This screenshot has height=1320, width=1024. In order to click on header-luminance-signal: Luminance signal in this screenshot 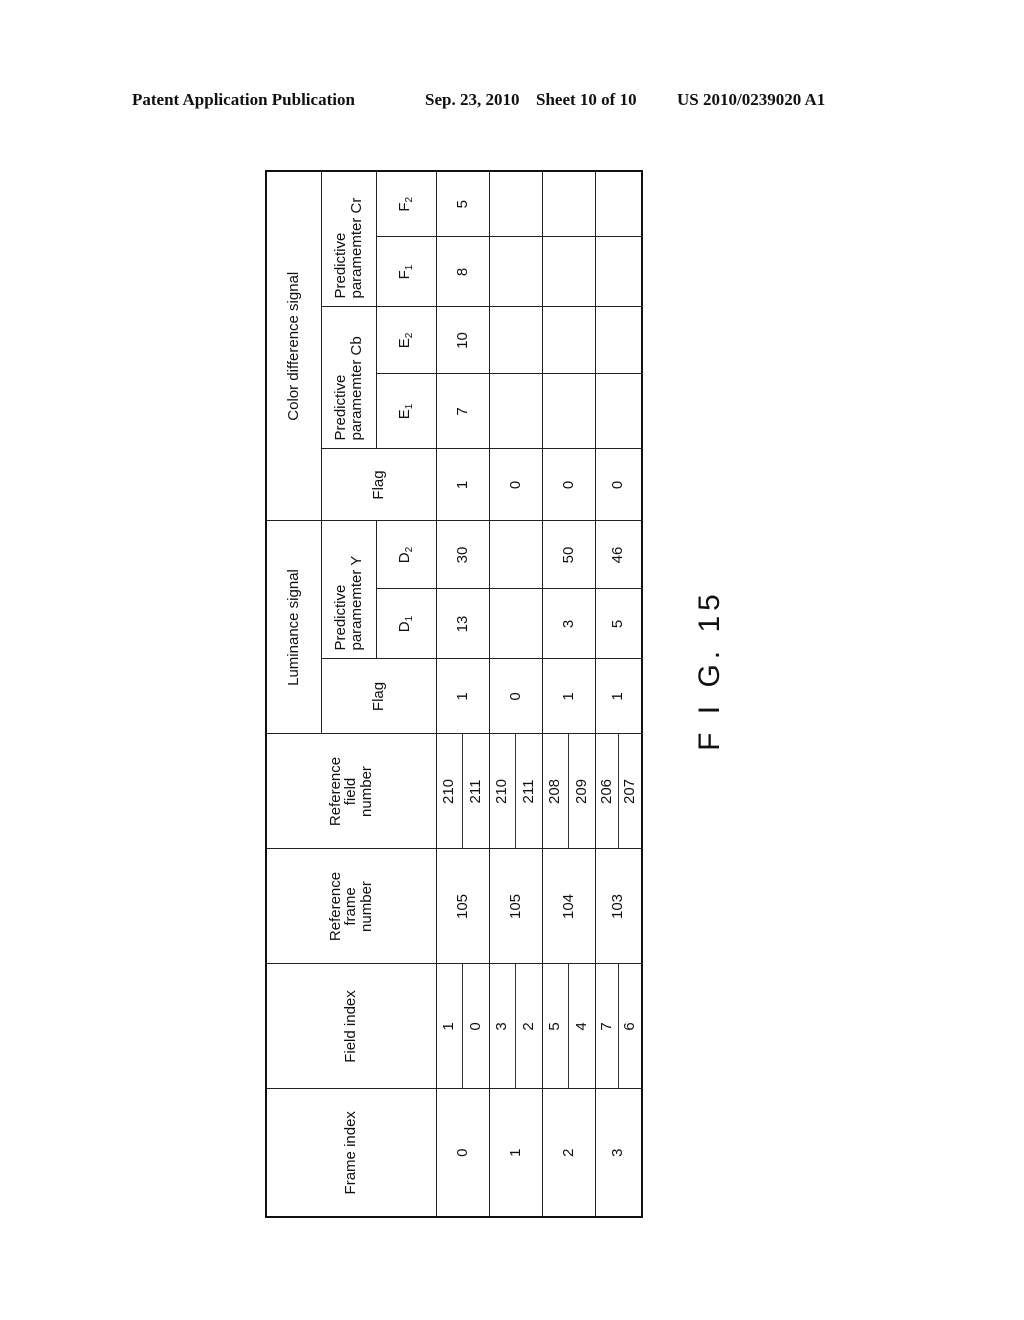, I will do `click(293, 627)`.